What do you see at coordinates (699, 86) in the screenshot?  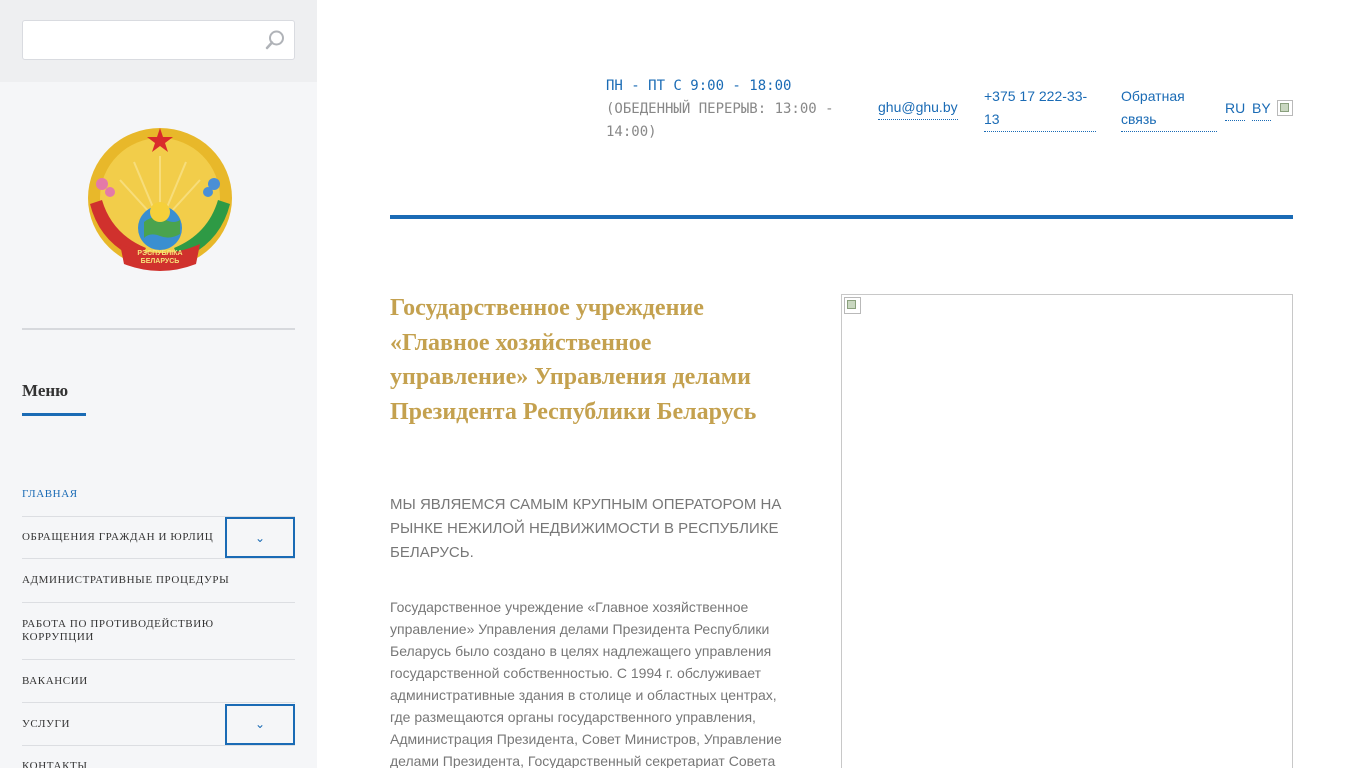 I see `working-hours-main: ПН - ПТ С 9:00 - 18:00` at bounding box center [699, 86].